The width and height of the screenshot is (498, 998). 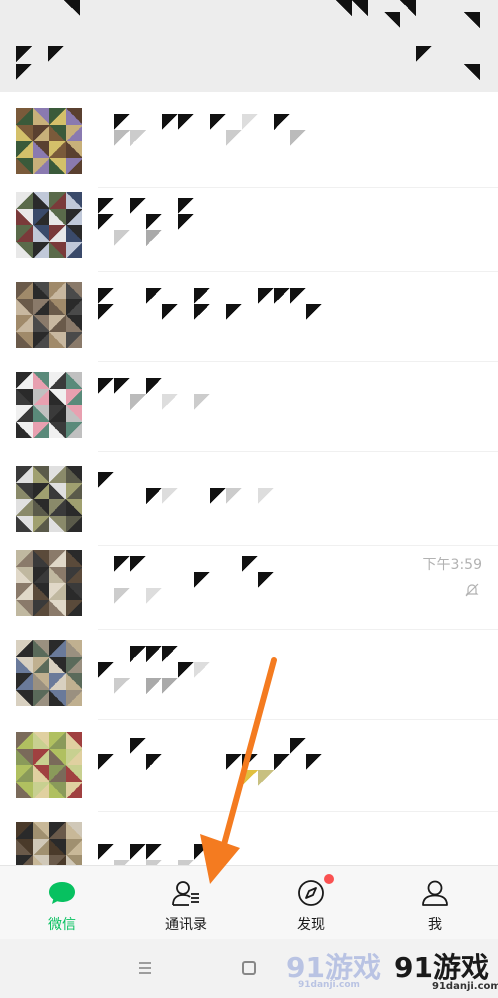 What do you see at coordinates (145, 968) in the screenshot?
I see `recent-apps-icon` at bounding box center [145, 968].